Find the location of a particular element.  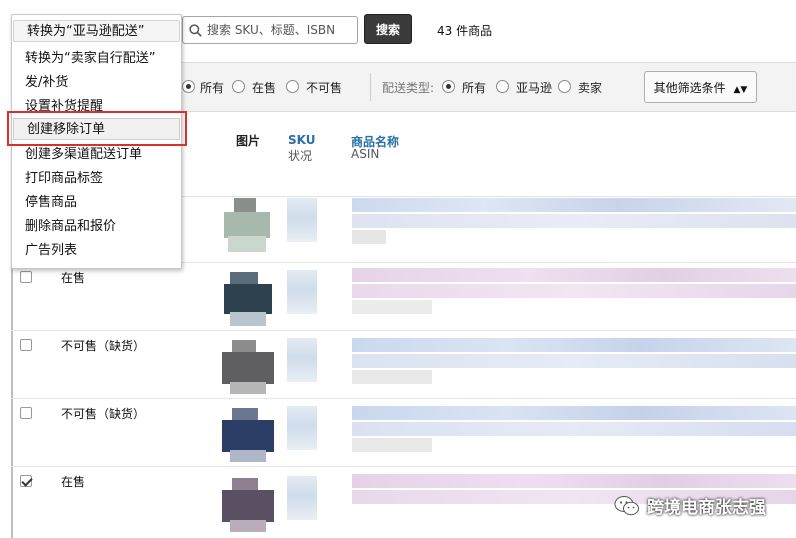

column-image: 图片 is located at coordinates (248, 141).